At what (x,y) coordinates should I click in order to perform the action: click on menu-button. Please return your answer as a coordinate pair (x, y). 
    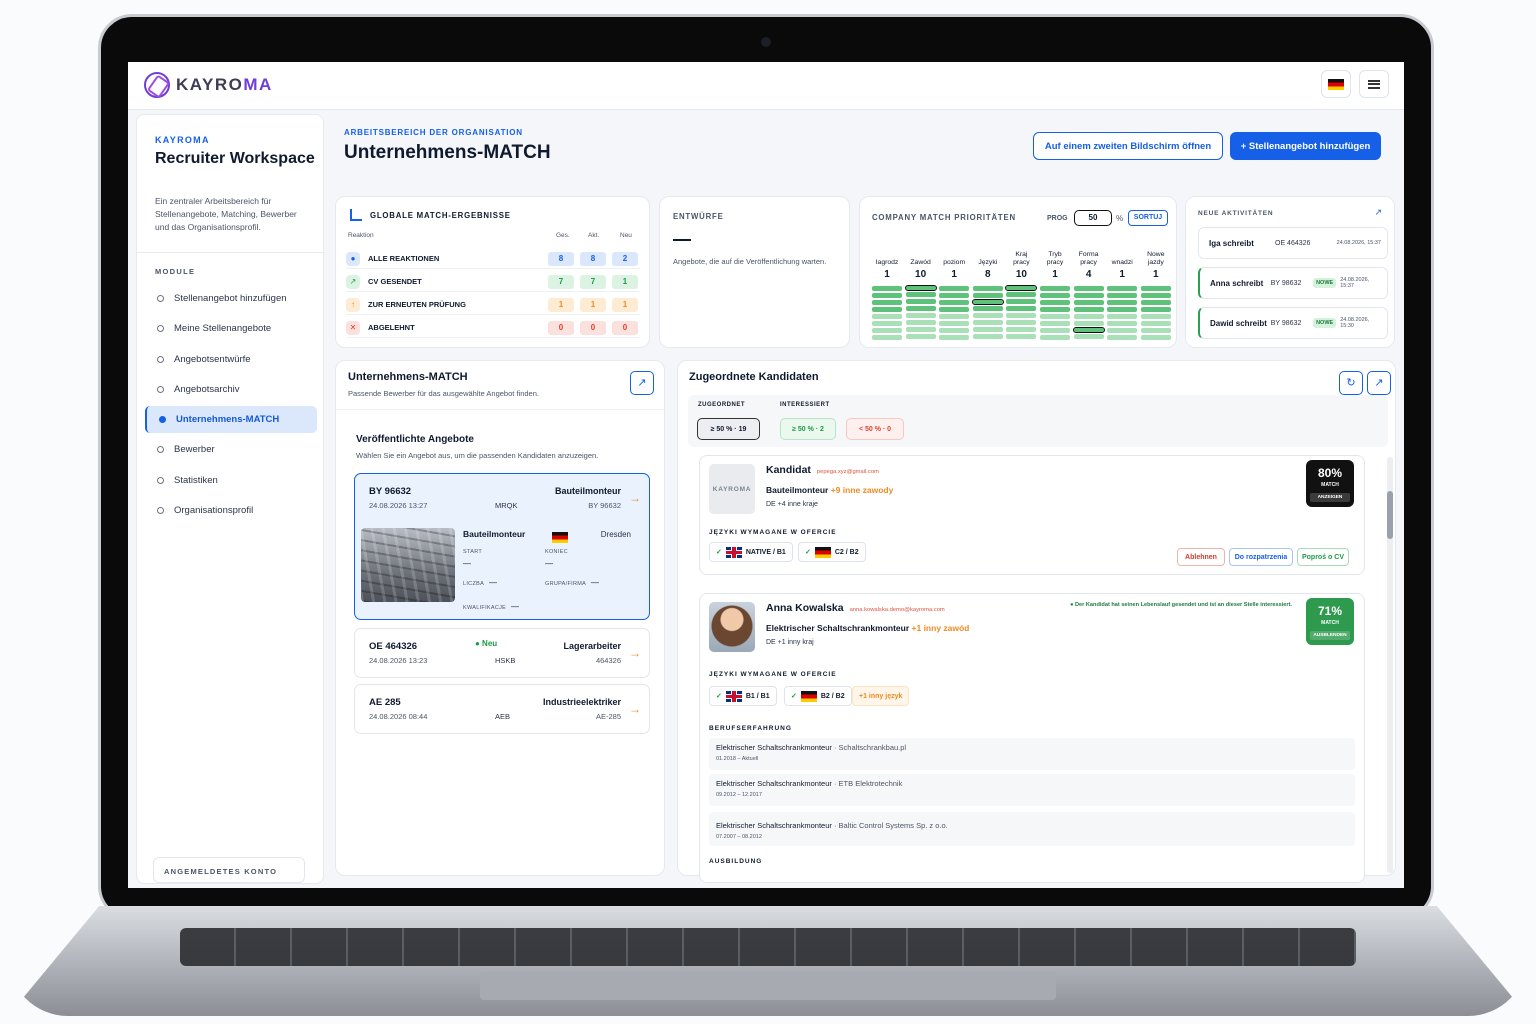
    Looking at the image, I should click on (1374, 84).